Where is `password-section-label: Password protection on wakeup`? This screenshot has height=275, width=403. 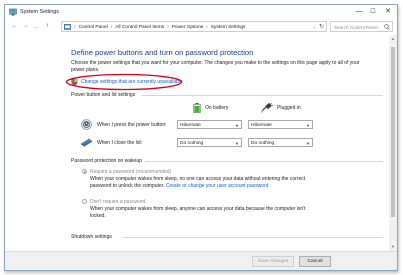
password-section-label: Password protection on wakeup is located at coordinates (106, 161).